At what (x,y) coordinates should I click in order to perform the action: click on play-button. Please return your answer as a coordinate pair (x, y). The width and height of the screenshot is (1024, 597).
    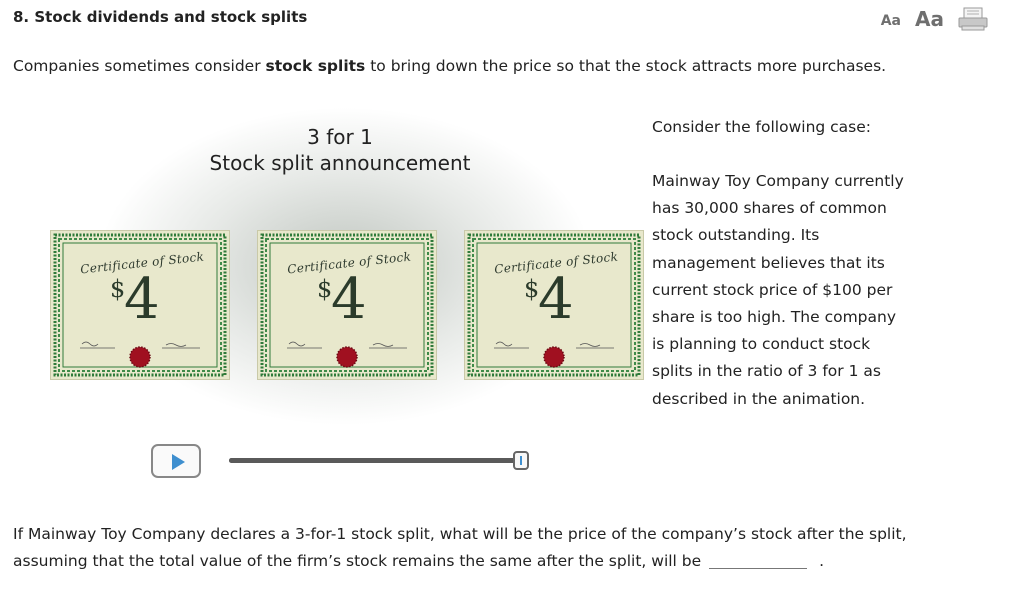
    Looking at the image, I should click on (176, 461).